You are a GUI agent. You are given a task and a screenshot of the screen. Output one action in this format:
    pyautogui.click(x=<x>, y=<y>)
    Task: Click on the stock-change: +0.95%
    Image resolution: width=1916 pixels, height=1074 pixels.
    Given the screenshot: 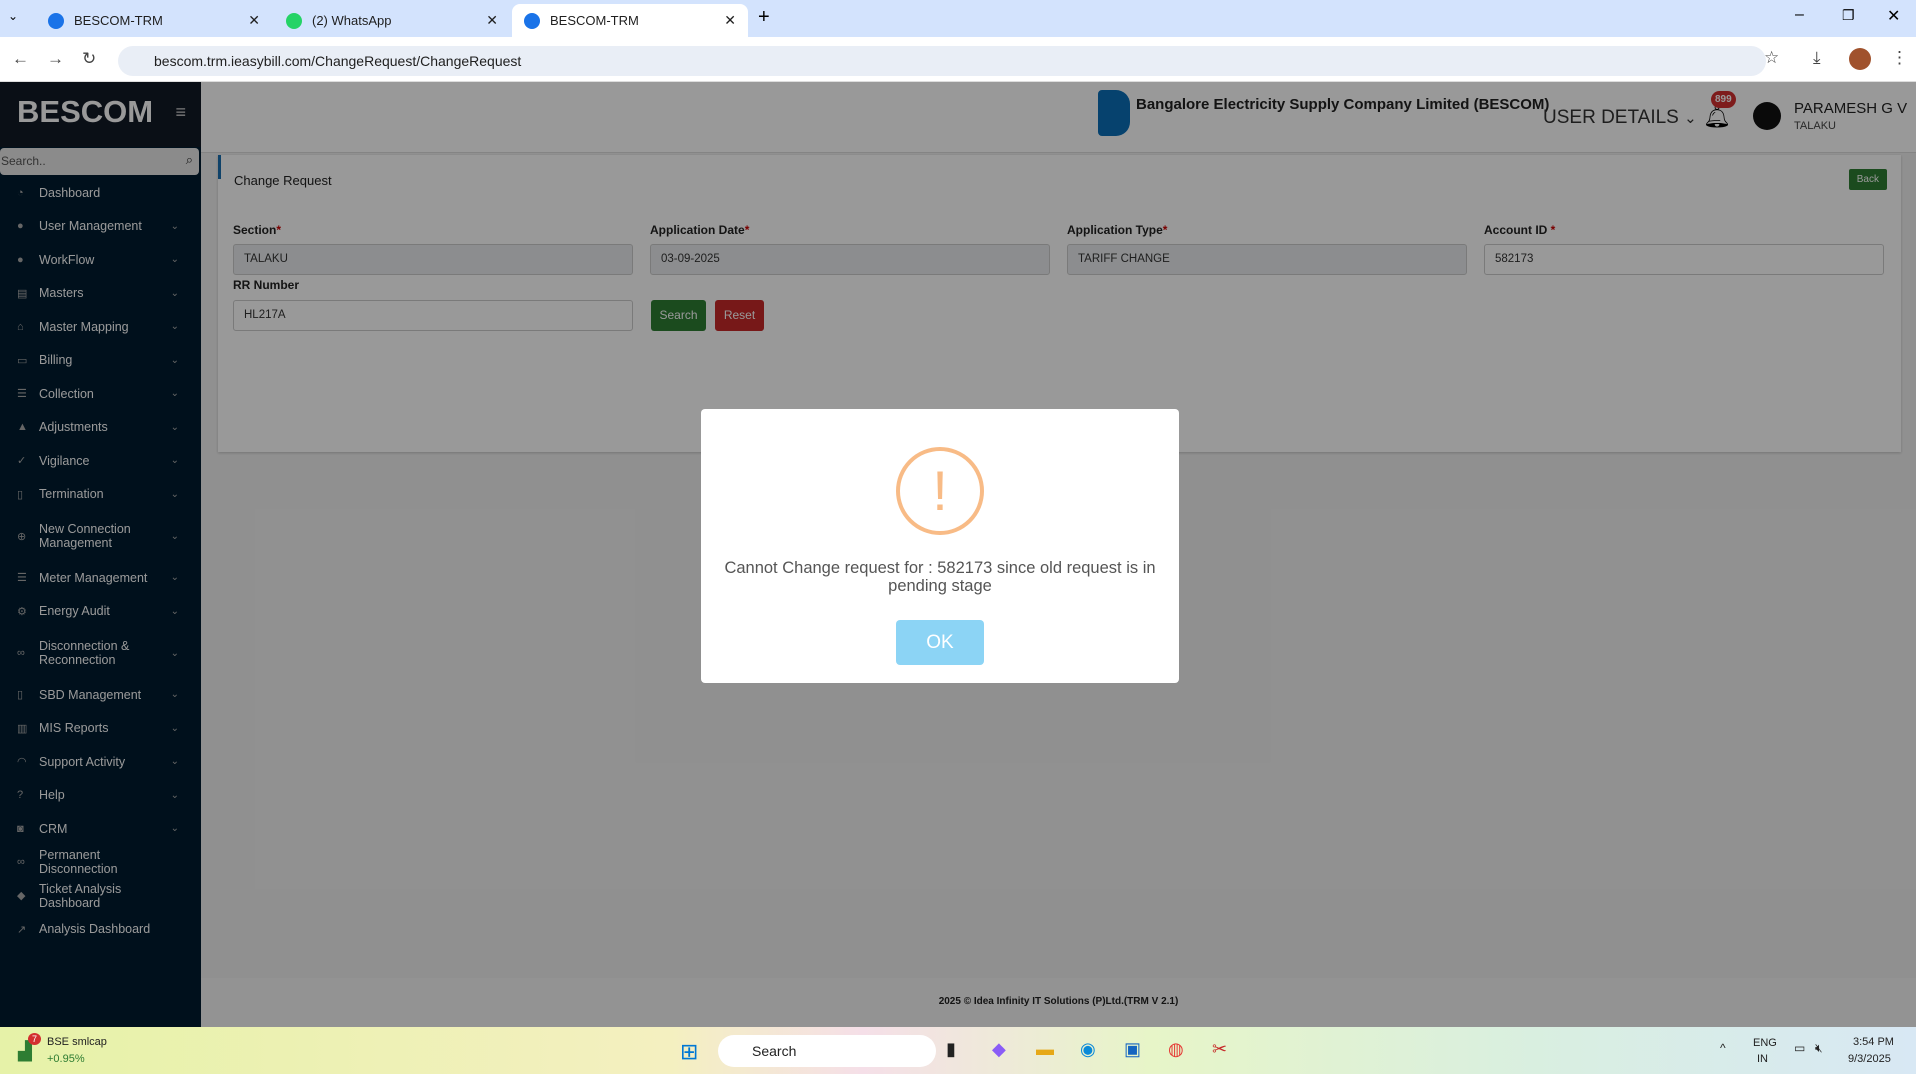 What is the action you would take?
    pyautogui.click(x=66, y=1059)
    